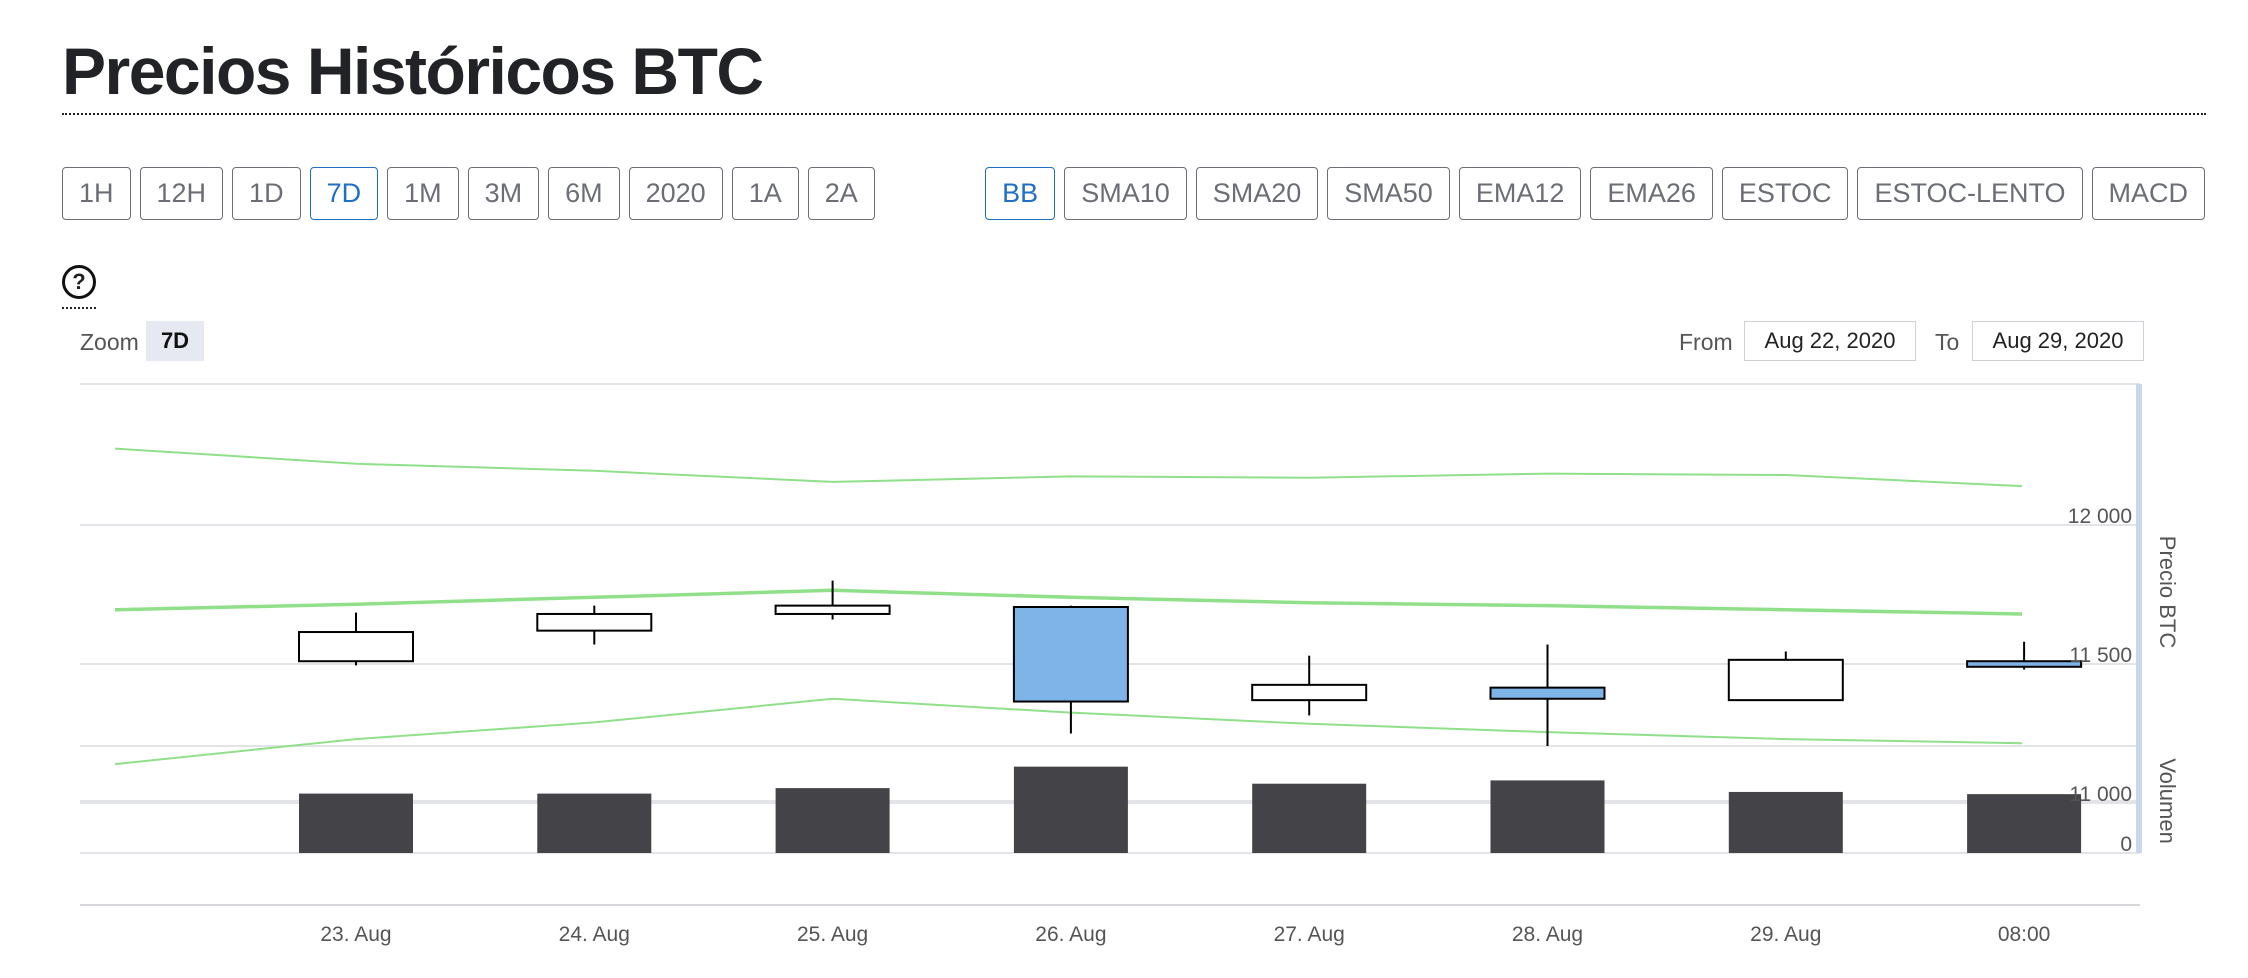 The image size is (2248, 978). Describe the element at coordinates (594, 934) in the screenshot. I see `x-tick-label: 24. Aug` at that location.